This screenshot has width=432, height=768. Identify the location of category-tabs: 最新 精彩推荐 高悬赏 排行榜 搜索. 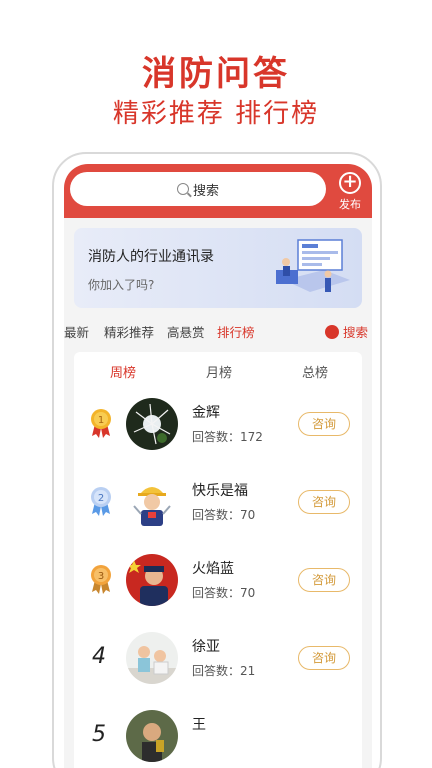
(218, 333).